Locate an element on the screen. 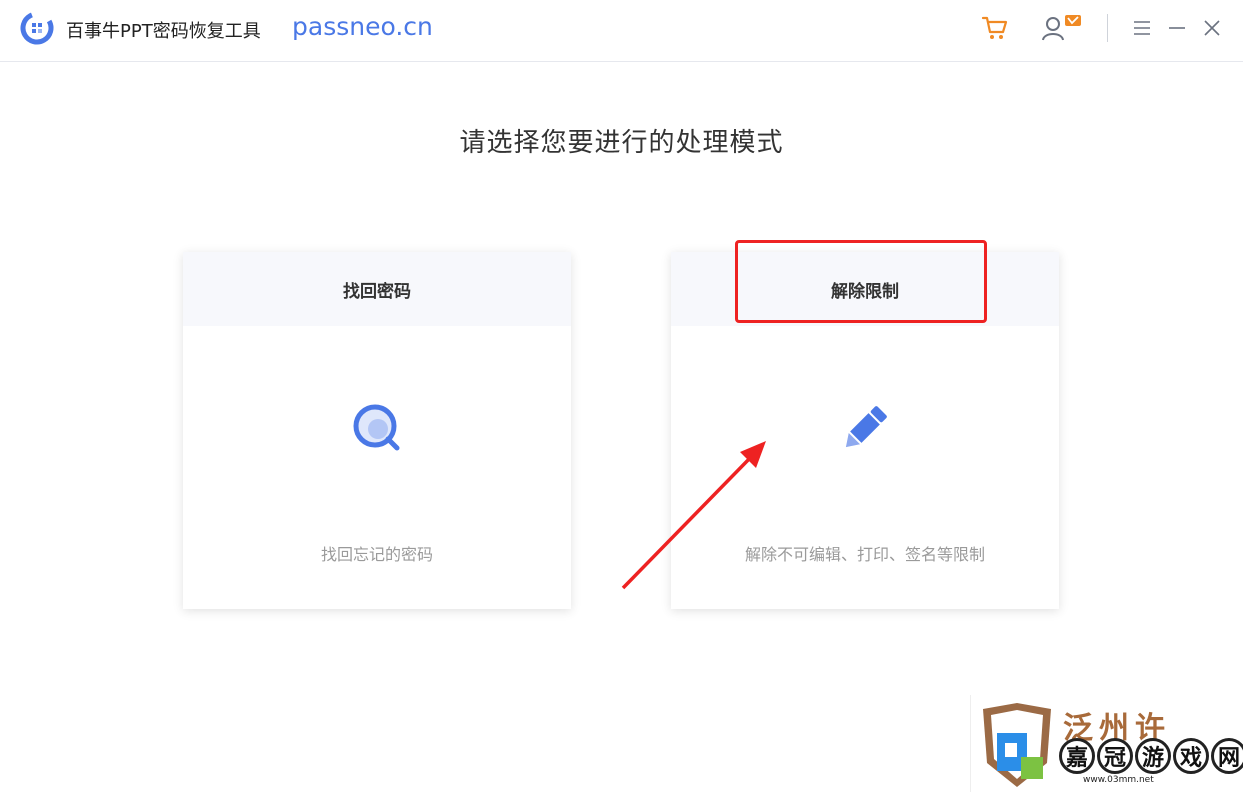  user-vip-icon is located at coordinates (1062, 28).